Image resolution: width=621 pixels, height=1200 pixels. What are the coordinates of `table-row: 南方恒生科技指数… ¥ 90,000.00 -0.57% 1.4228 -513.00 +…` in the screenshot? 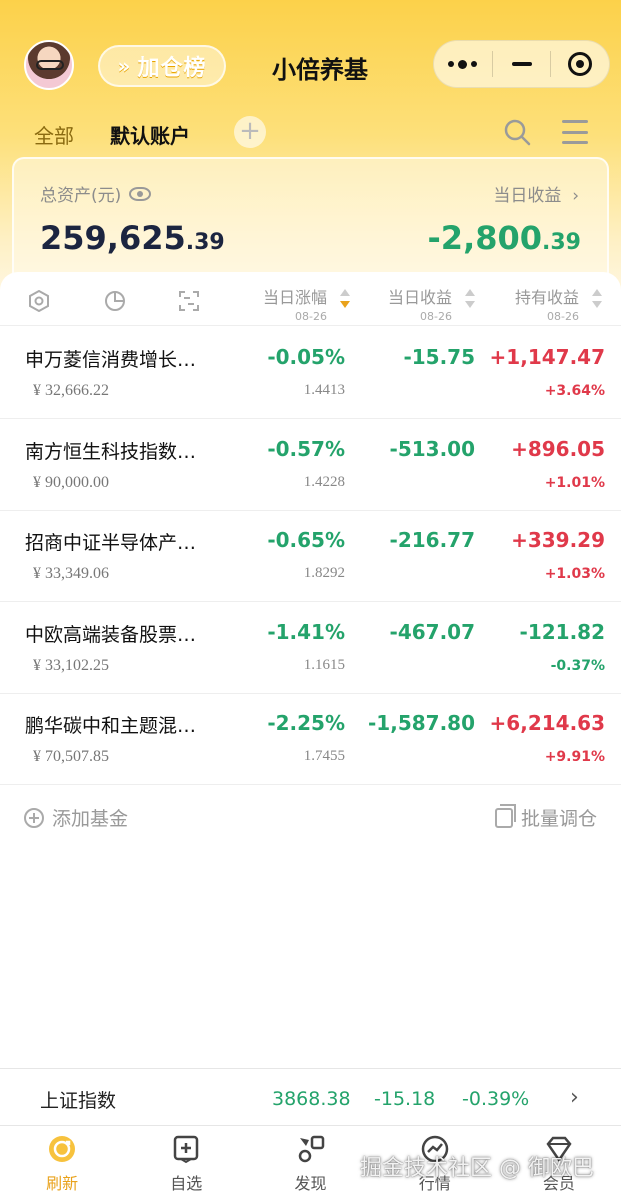 It's located at (310, 465).